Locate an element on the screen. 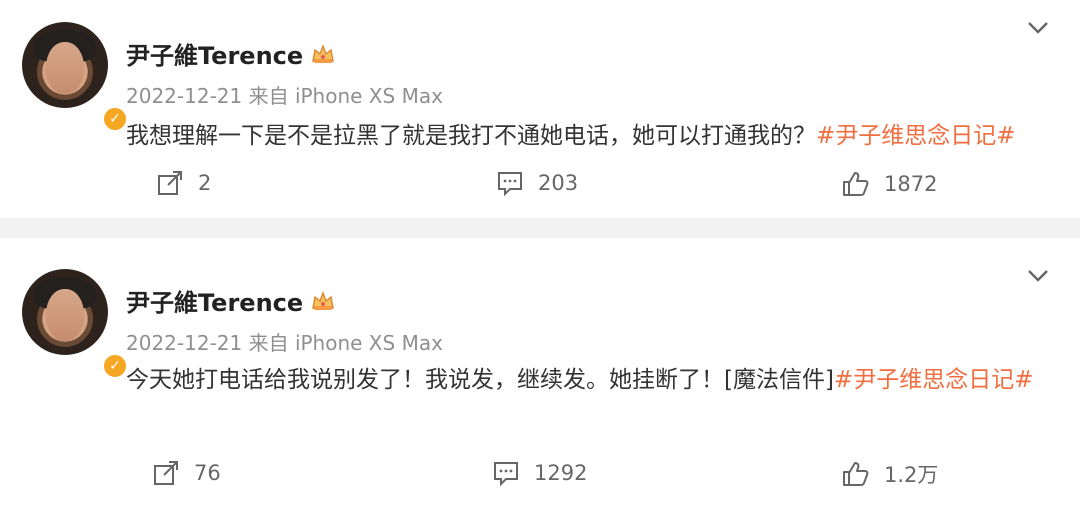  share-count: 76 is located at coordinates (207, 473).